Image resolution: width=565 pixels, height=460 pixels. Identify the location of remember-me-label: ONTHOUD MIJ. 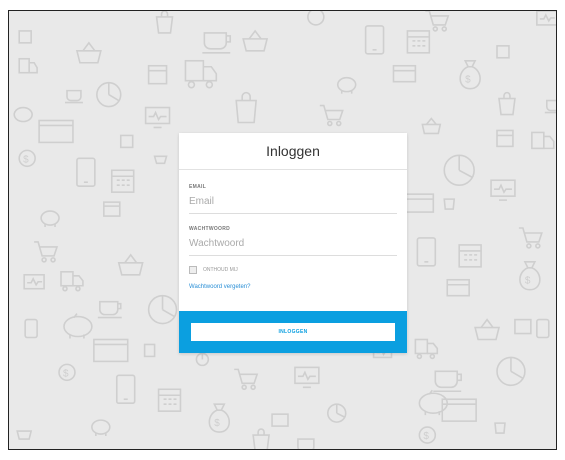
(220, 270).